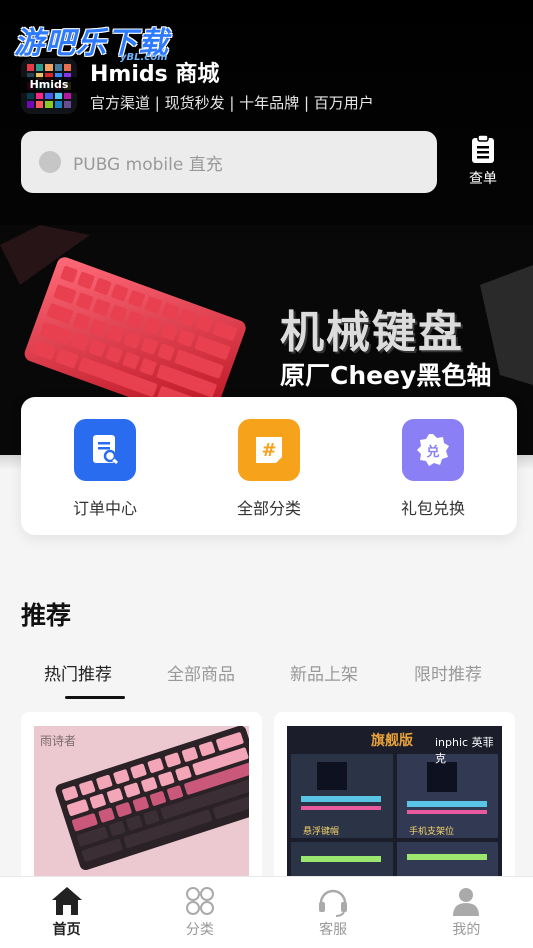 The width and height of the screenshot is (533, 948). I want to click on quick-item-categories: # 全部分类, so click(269, 469).